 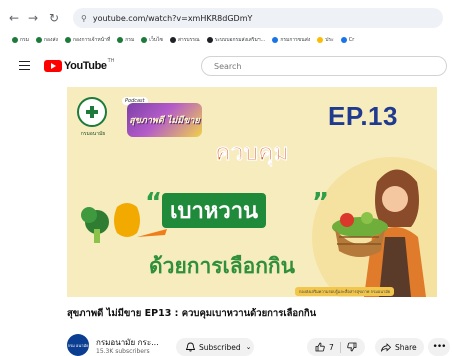 I want to click on bookmark-item: กองการเจ้าหน้าที่, so click(x=87, y=40).